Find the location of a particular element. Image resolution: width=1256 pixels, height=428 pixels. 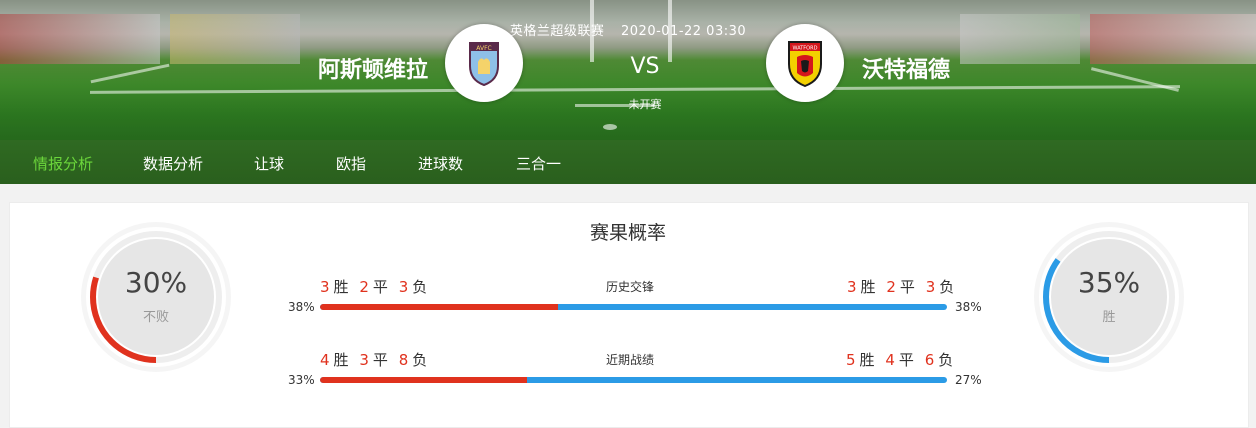

home-team-badge: AVFC is located at coordinates (484, 63).